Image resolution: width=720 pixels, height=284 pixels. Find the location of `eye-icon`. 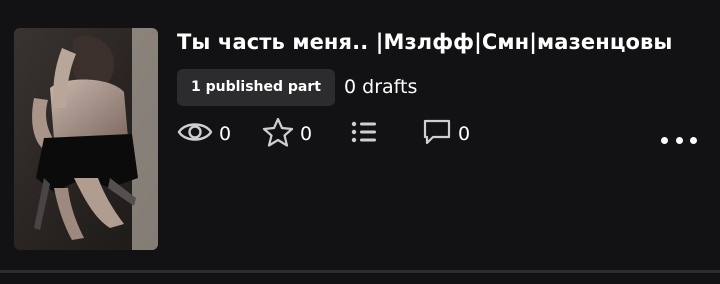

eye-icon is located at coordinates (195, 134).